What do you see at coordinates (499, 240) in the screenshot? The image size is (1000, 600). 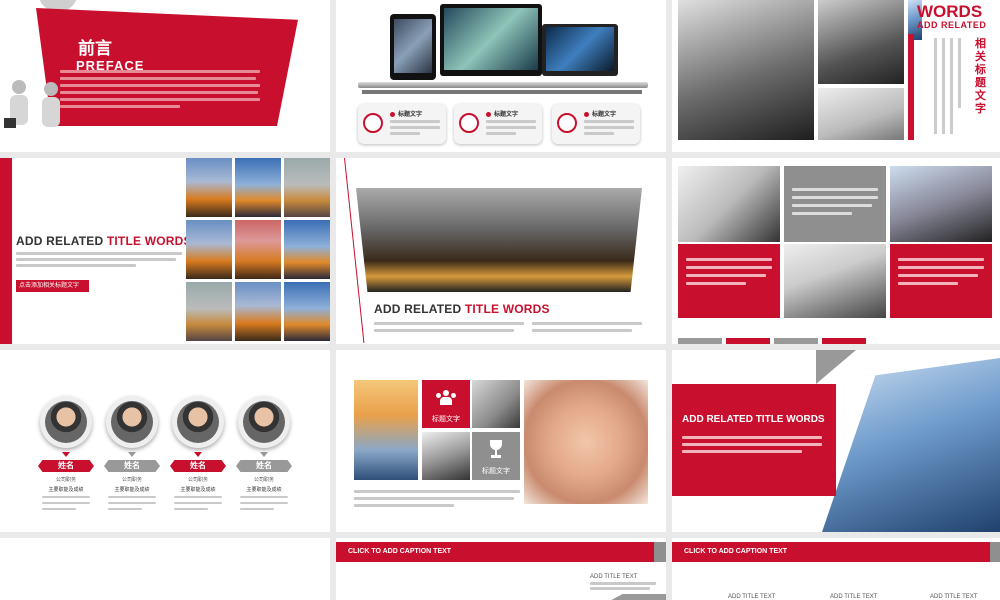 I see `highway-photo` at bounding box center [499, 240].